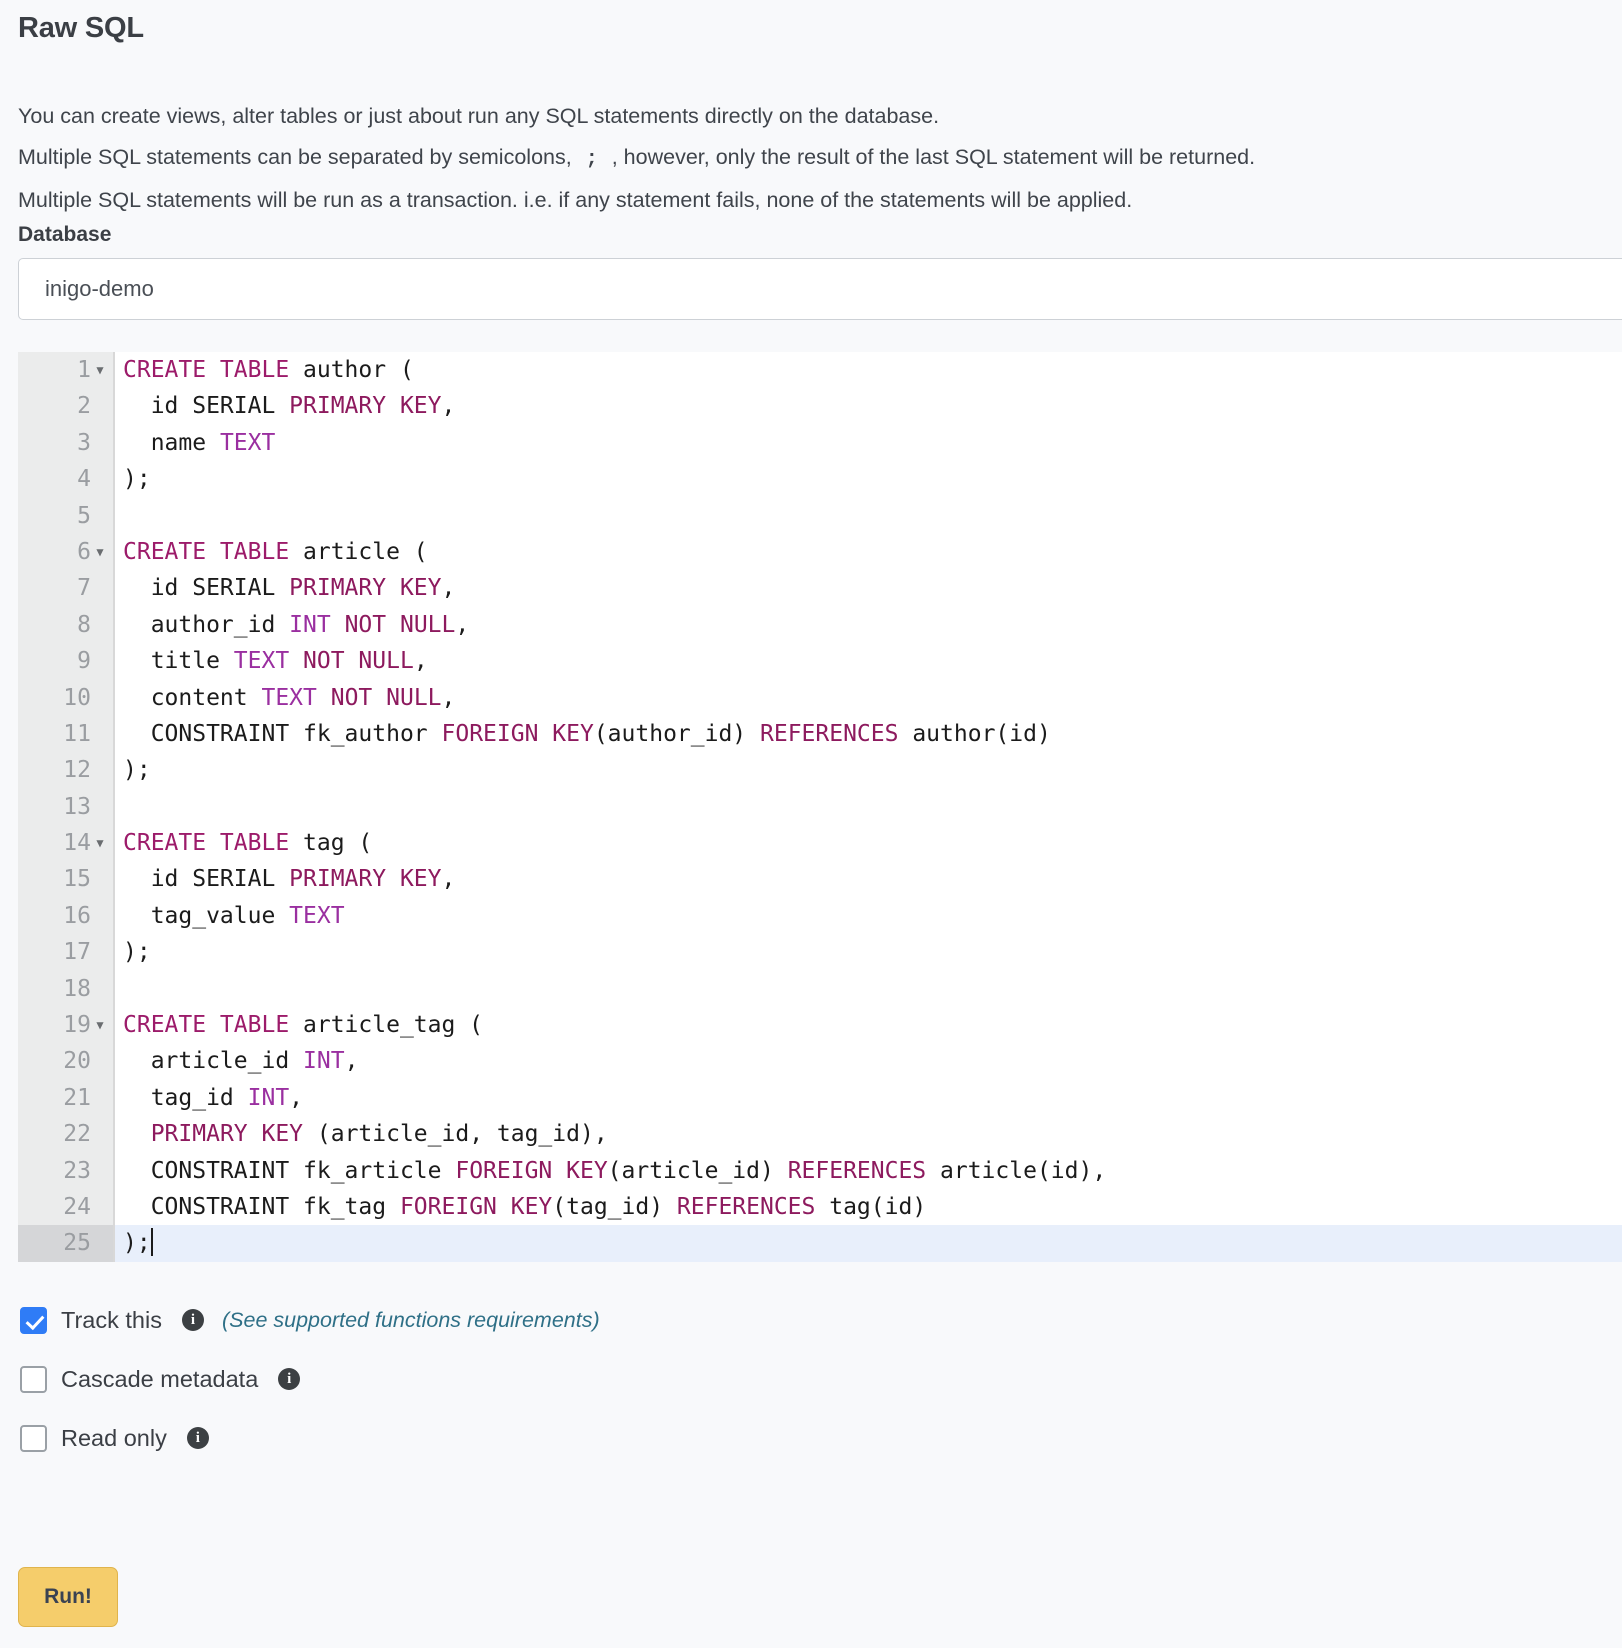 This screenshot has height=1648, width=1622. What do you see at coordinates (868, 698) in the screenshot?
I see `editor-line-code: content TEXT NOT NULL,` at bounding box center [868, 698].